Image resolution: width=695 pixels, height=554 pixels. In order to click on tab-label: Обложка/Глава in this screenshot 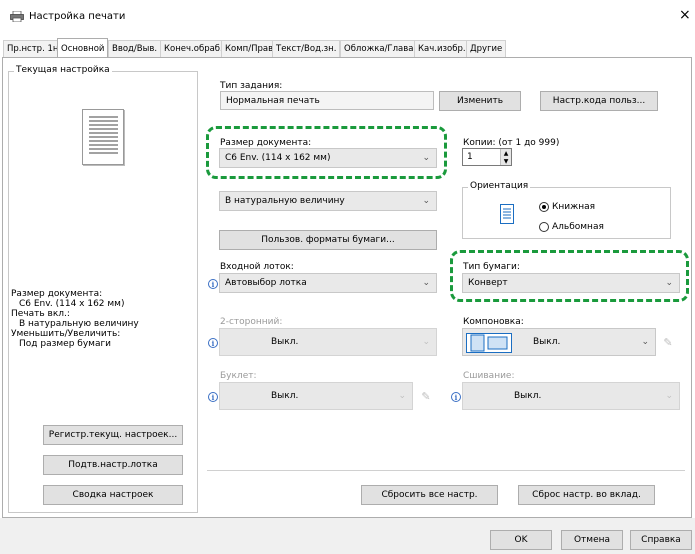, I will do `click(379, 49)`.